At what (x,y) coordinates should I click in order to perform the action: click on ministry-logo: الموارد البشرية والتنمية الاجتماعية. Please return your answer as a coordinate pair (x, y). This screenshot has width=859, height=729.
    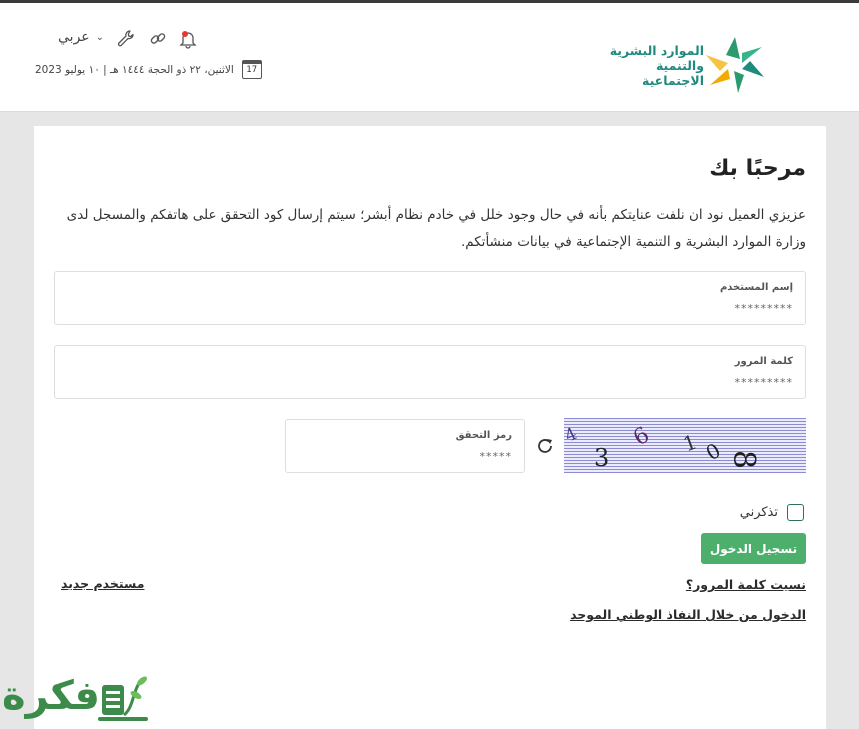
    Looking at the image, I should click on (683, 64).